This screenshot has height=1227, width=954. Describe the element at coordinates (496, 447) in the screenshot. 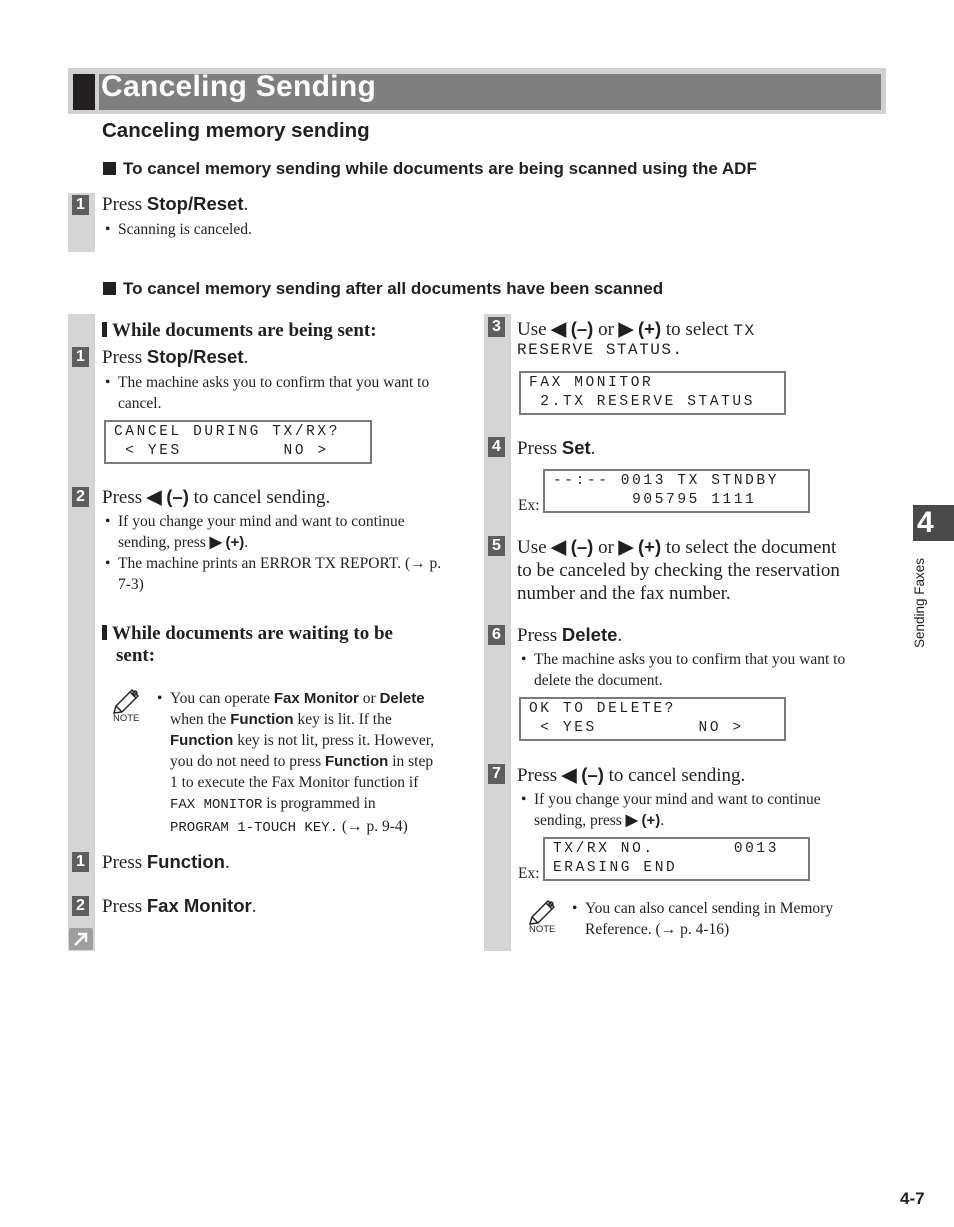

I see `step-number: 4` at that location.